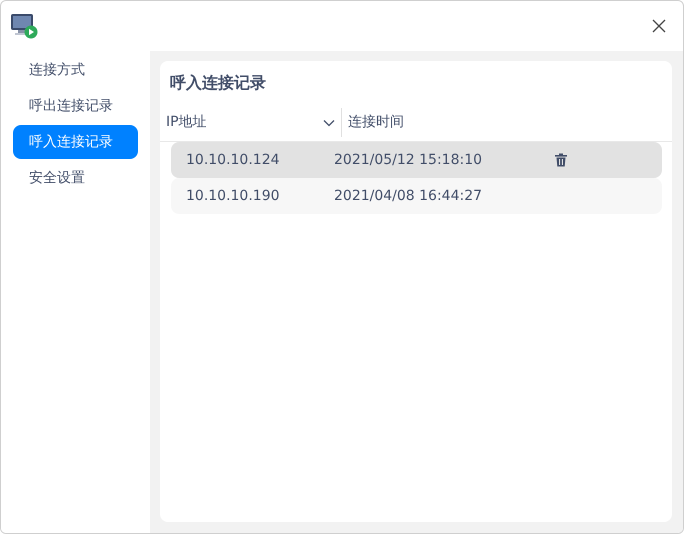 Image resolution: width=684 pixels, height=534 pixels. Describe the element at coordinates (233, 196) in the screenshot. I see `ip-address: 10.10.10.190` at that location.